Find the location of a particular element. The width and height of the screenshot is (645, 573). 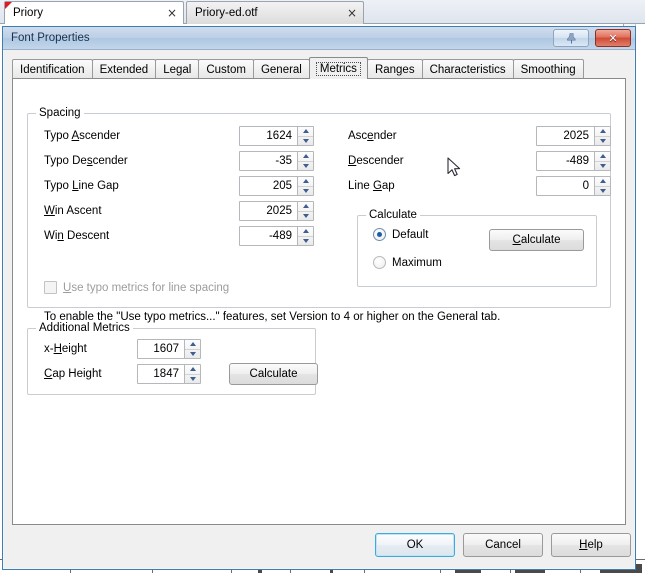

pin-button is located at coordinates (571, 38).